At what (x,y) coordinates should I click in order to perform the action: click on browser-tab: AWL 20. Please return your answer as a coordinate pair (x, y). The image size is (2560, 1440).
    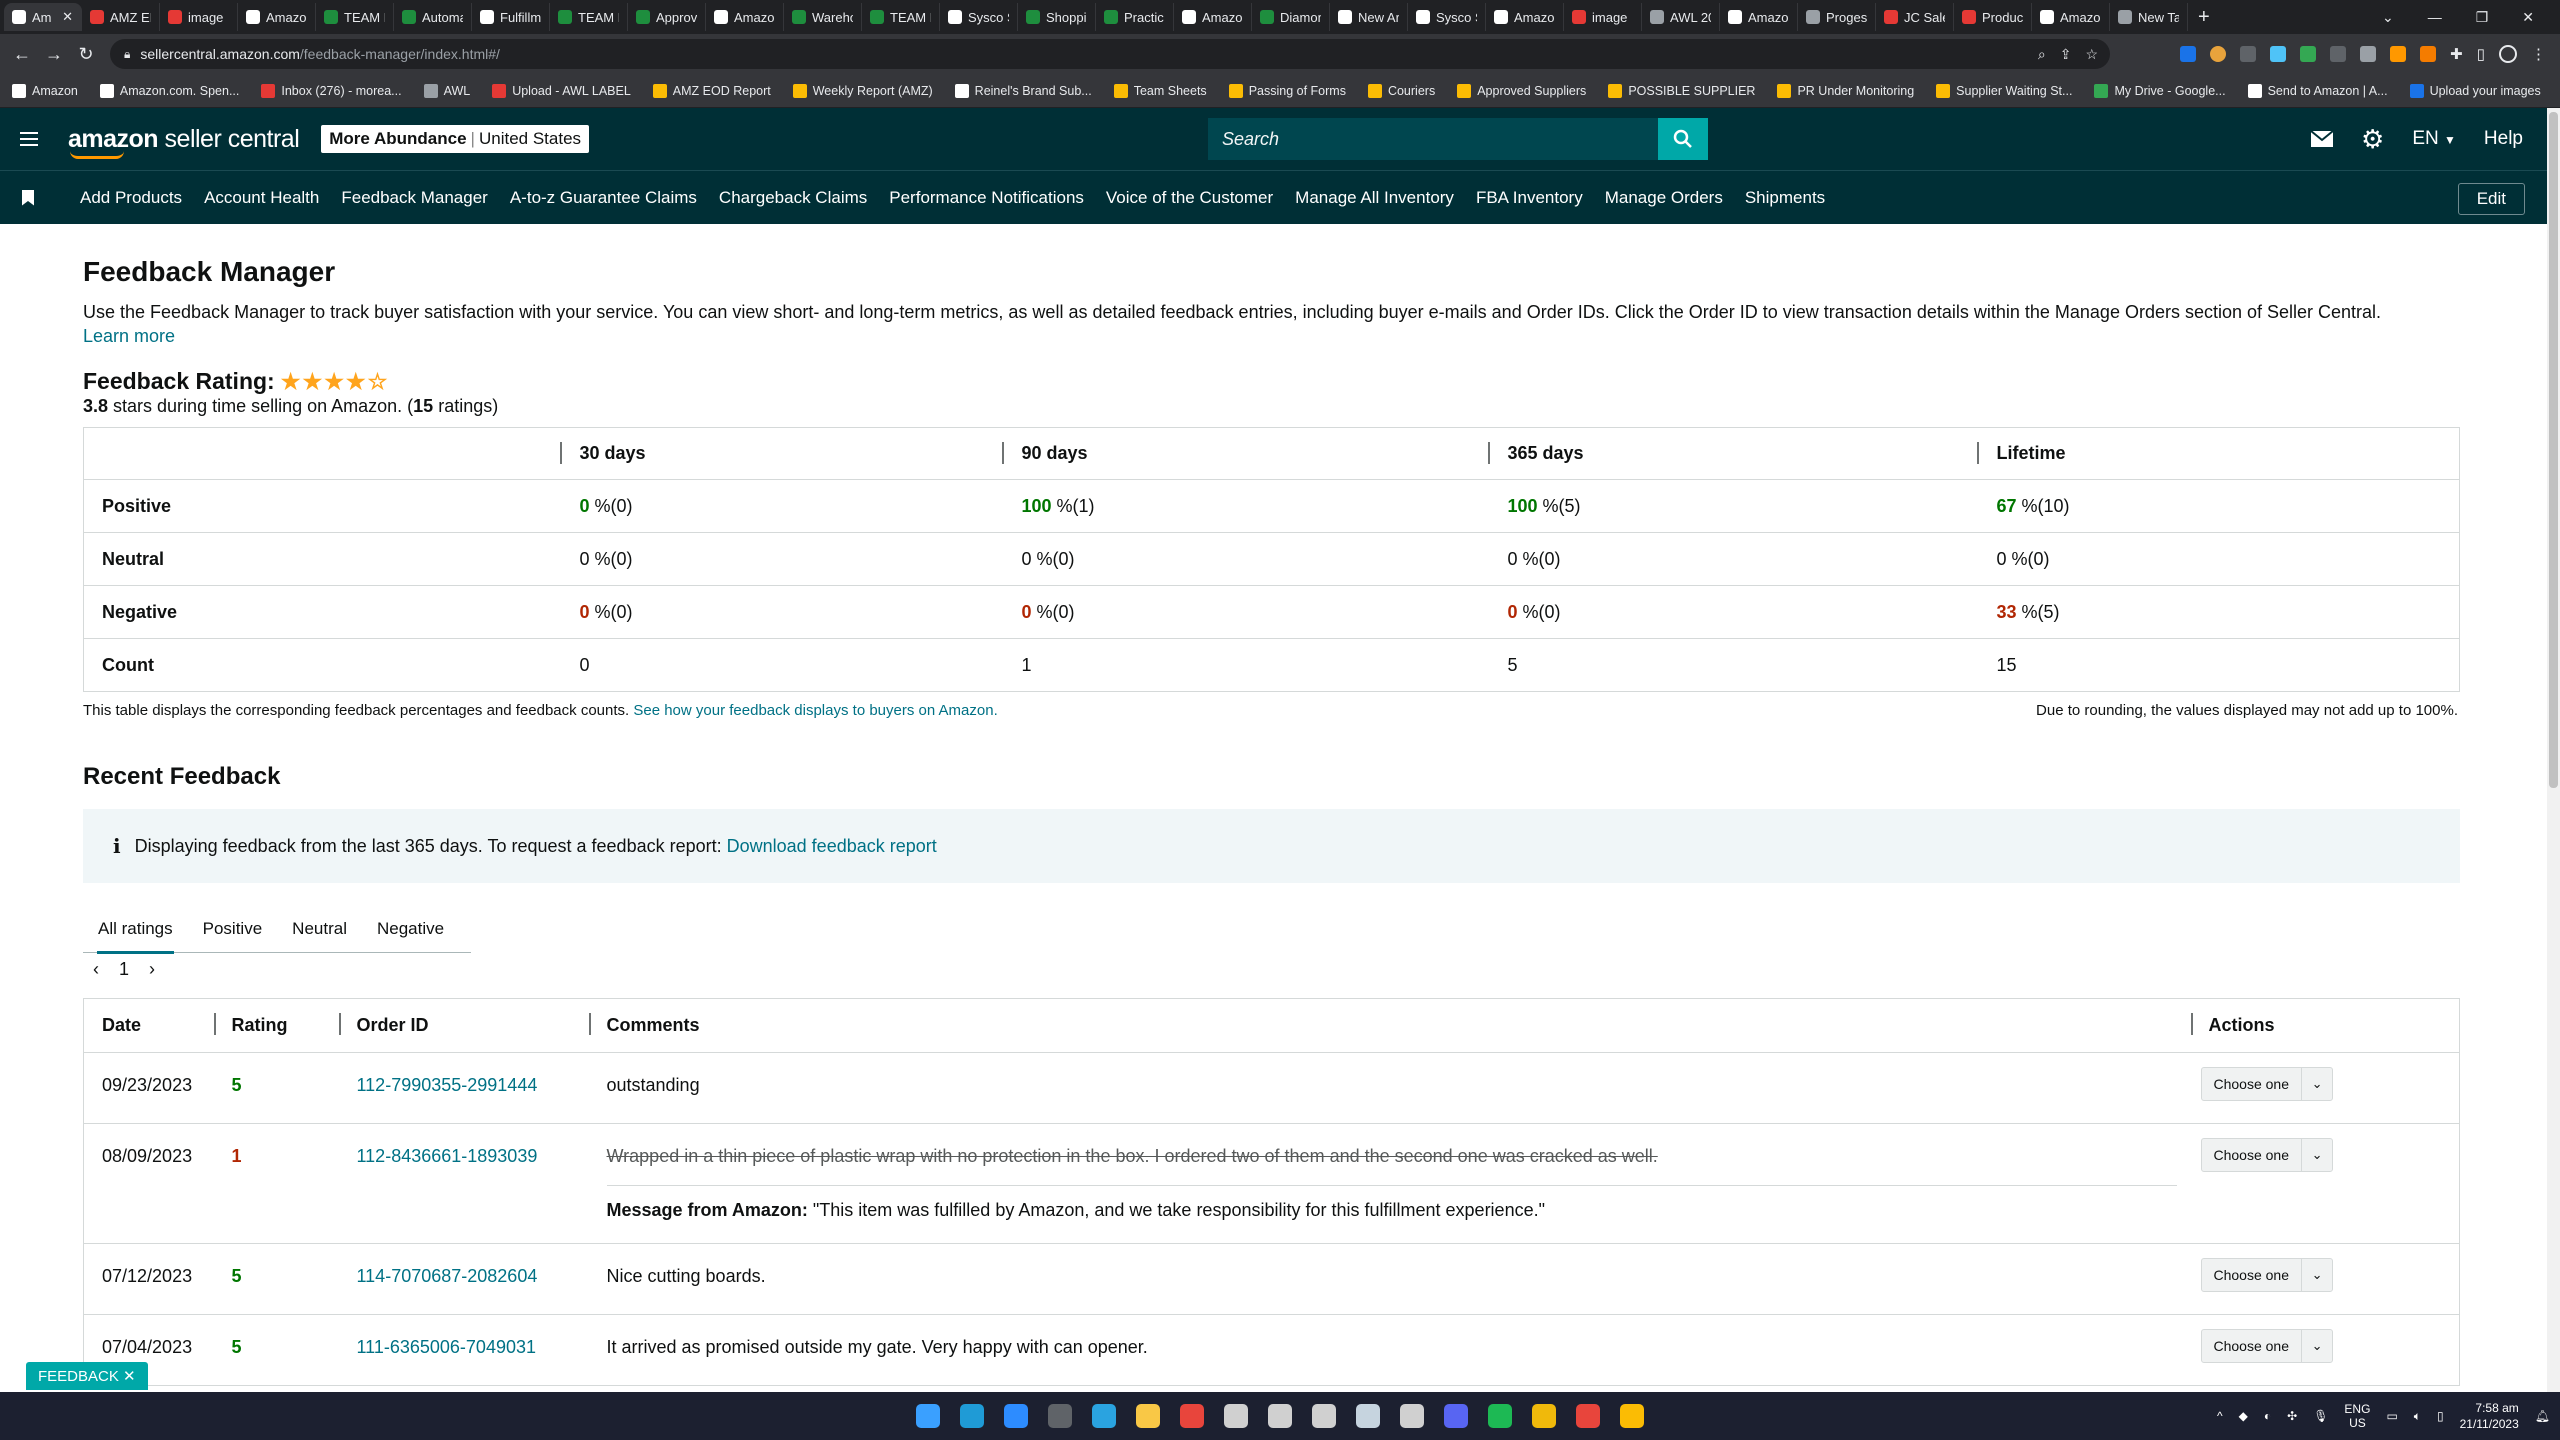
    Looking at the image, I should click on (1681, 17).